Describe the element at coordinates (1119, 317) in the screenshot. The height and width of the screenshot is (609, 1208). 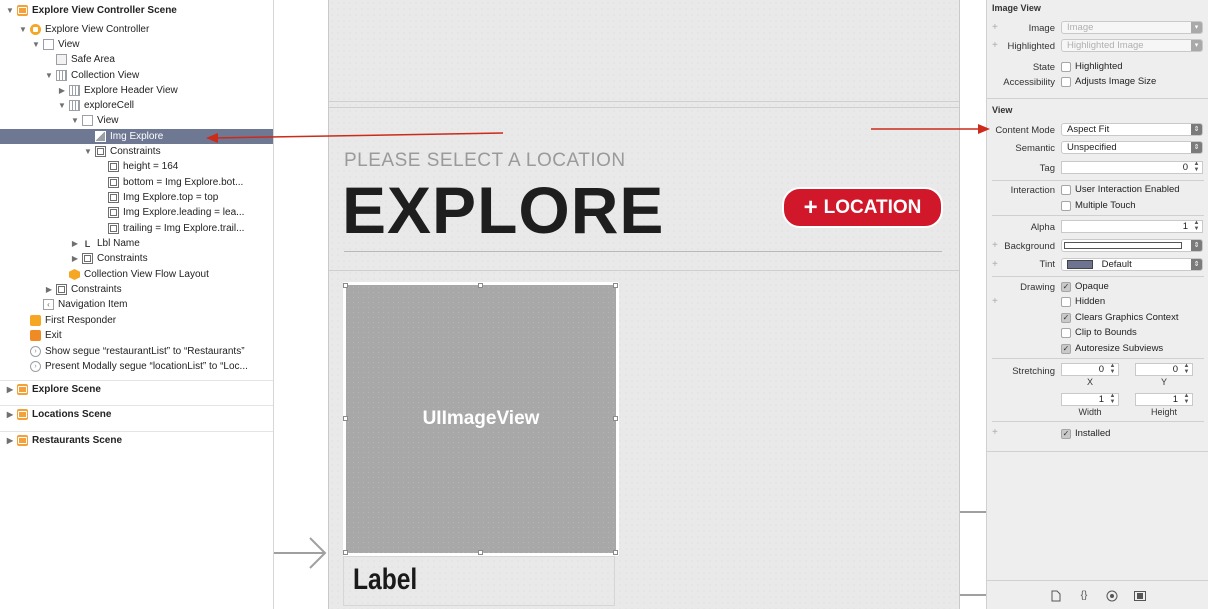
I see `clears-graphics-checkbox: ✓ Clears Graphics Context` at that location.